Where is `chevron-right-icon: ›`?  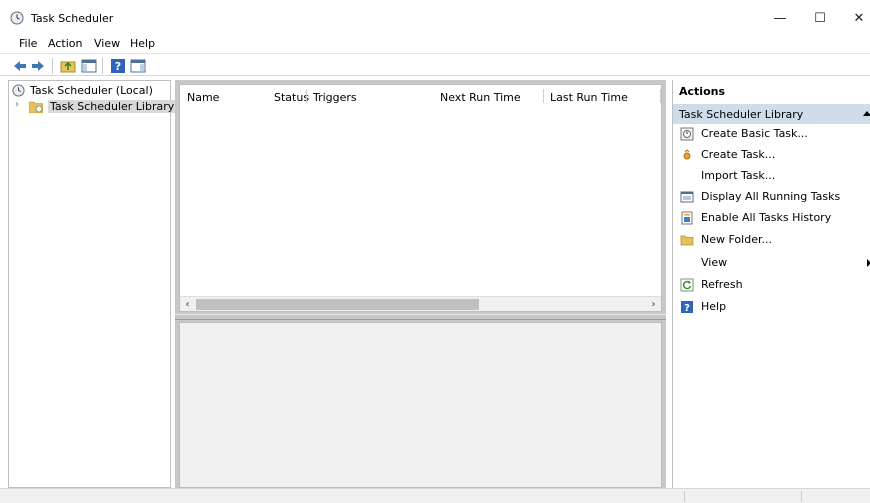 chevron-right-icon: › is located at coordinates (17, 104).